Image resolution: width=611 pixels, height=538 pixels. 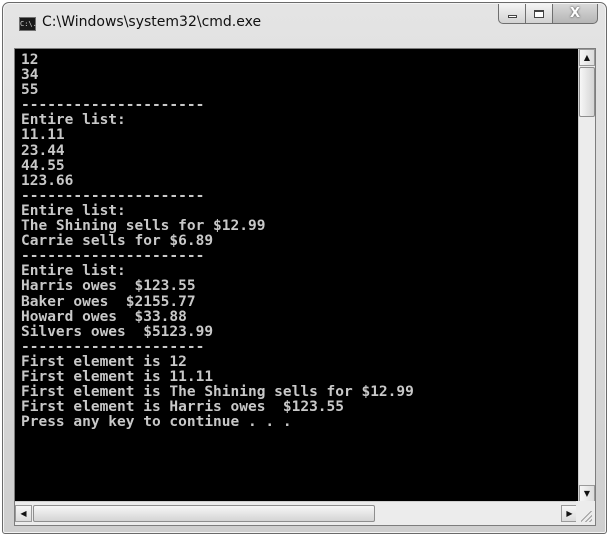 What do you see at coordinates (304, 25) in the screenshot?
I see `title-bar: C:\. C:\Windows\system32\cmd.exe X` at bounding box center [304, 25].